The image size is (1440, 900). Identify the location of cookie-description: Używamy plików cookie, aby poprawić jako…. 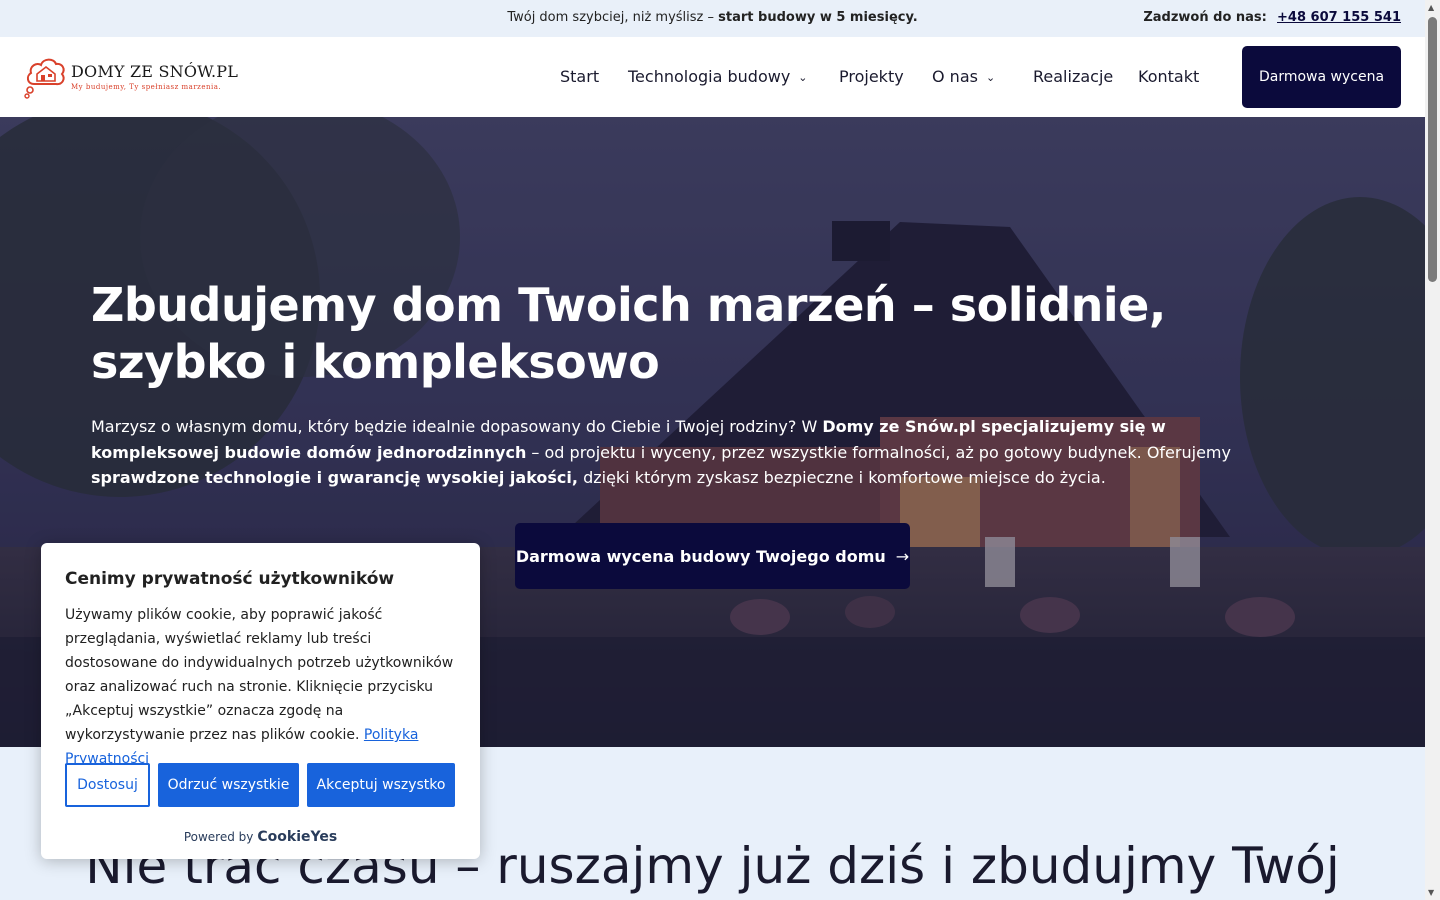
(262, 687).